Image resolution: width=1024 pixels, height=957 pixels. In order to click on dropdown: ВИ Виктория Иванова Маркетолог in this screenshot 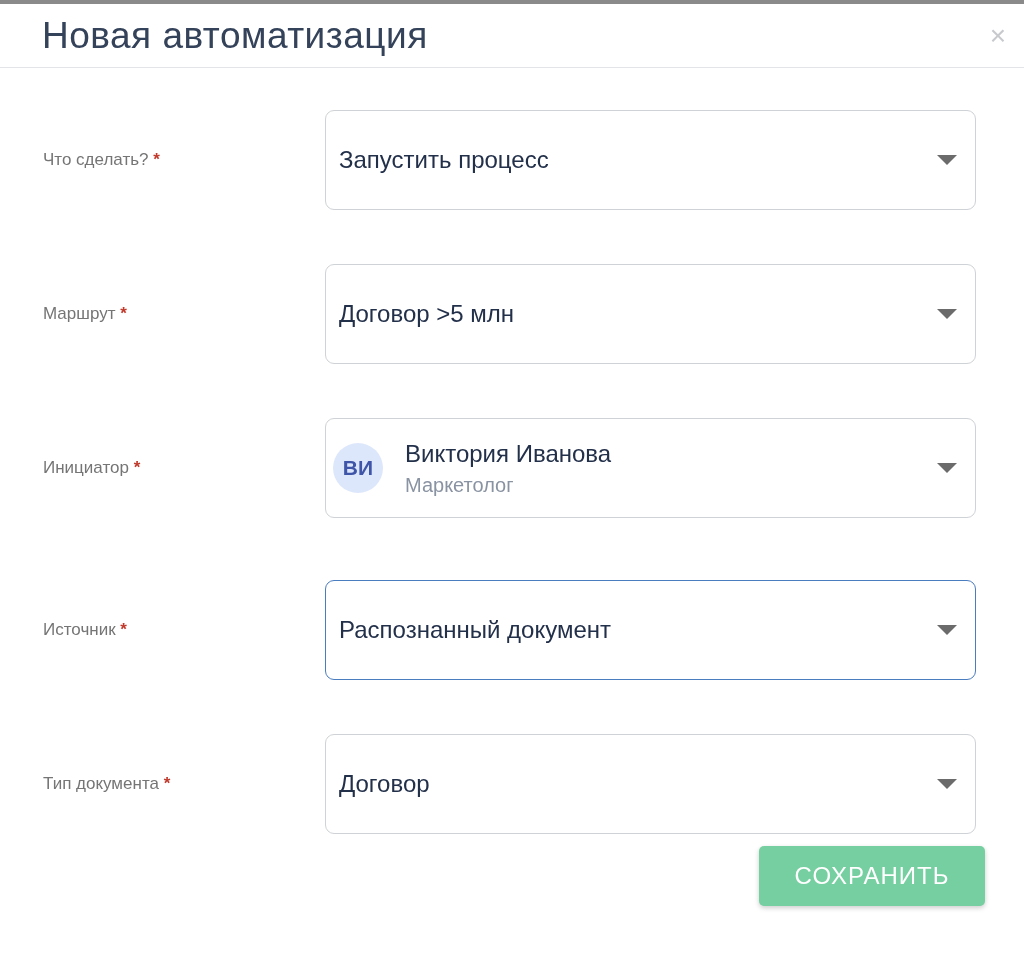, I will do `click(650, 468)`.